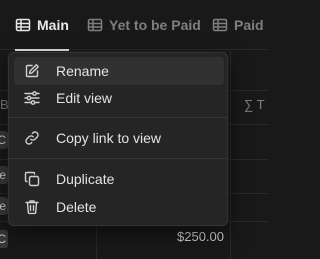 This screenshot has height=259, width=320. What do you see at coordinates (254, 104) in the screenshot?
I see `column-header-total: ∑ T` at bounding box center [254, 104].